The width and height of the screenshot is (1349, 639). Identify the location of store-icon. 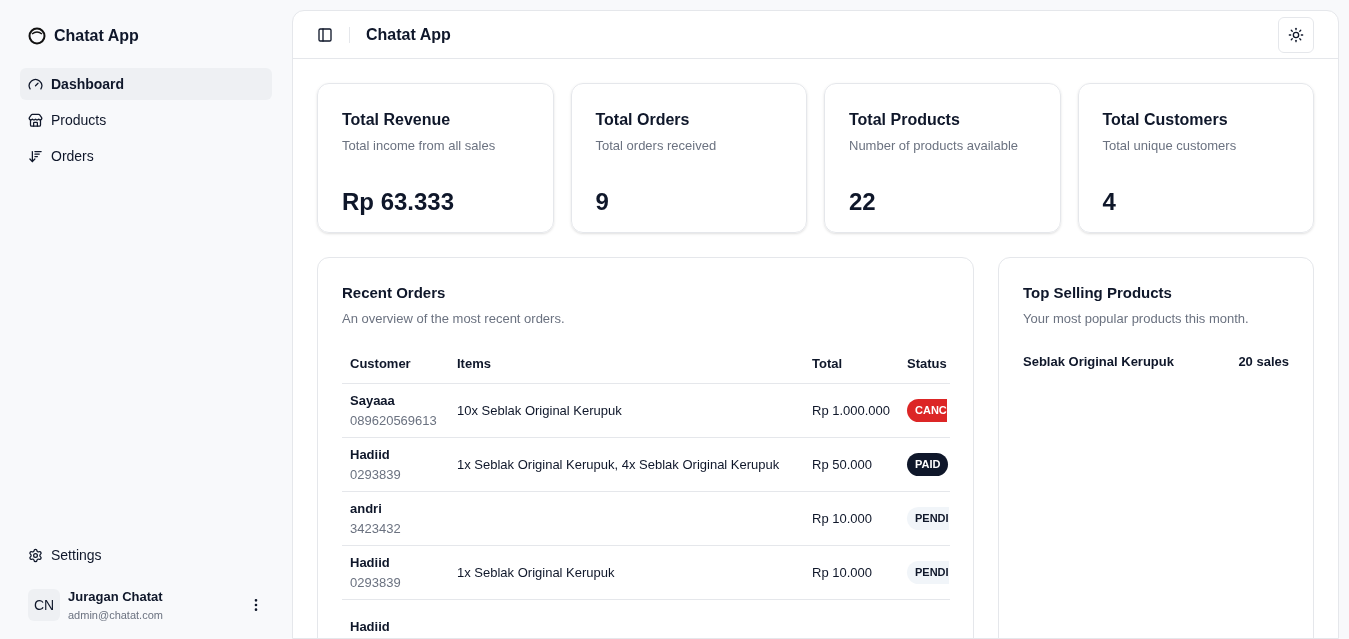
(35, 120).